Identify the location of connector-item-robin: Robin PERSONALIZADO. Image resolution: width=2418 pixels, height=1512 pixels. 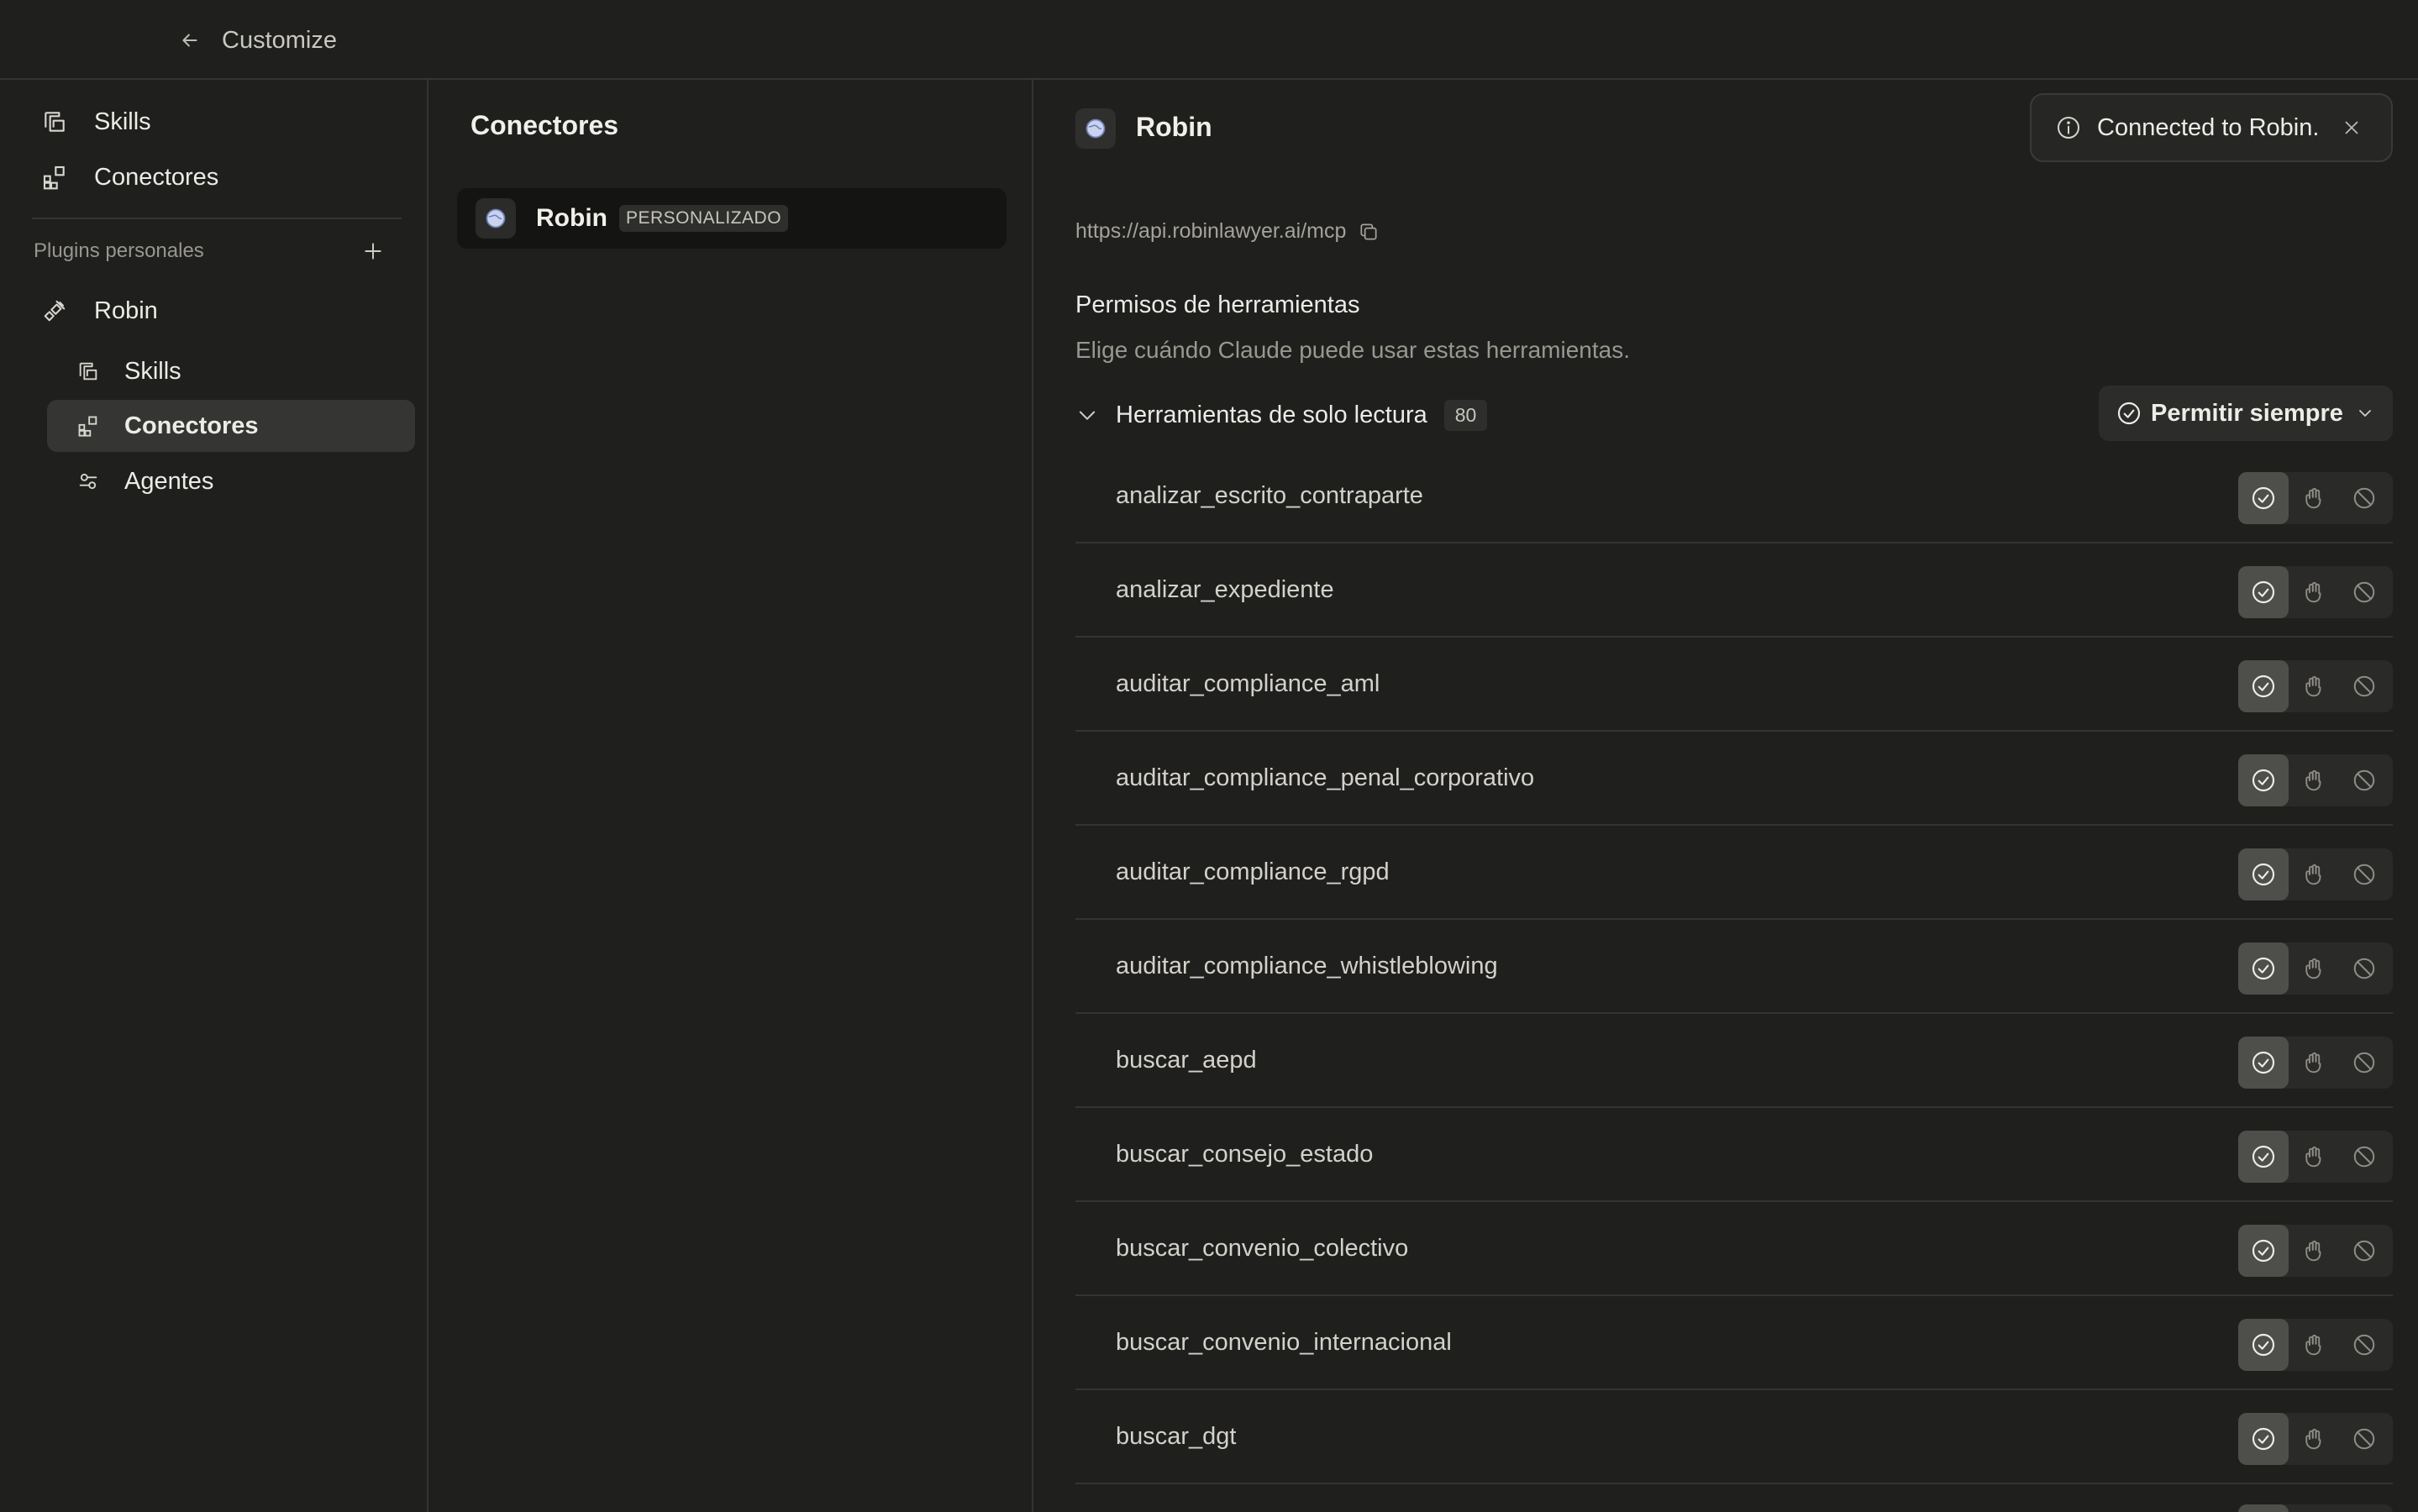
(732, 218).